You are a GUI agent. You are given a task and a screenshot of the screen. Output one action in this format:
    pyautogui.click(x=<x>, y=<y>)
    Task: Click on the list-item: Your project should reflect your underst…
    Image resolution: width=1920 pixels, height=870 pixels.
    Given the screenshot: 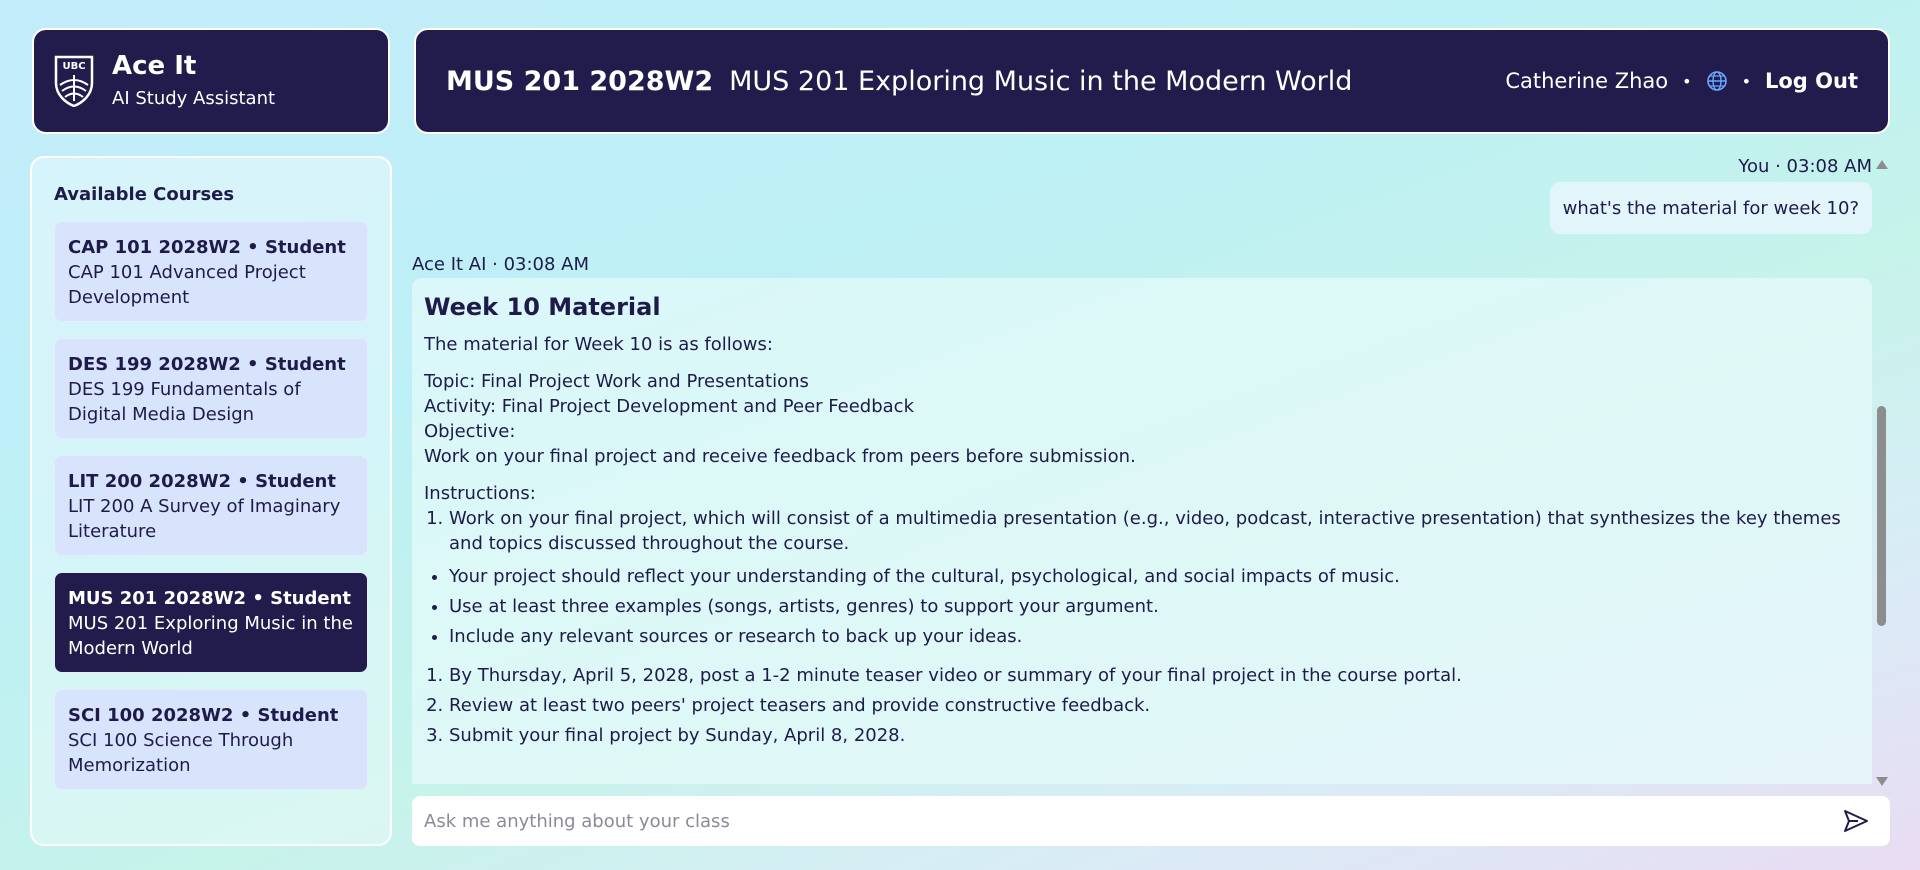 What is the action you would take?
    pyautogui.click(x=1154, y=576)
    